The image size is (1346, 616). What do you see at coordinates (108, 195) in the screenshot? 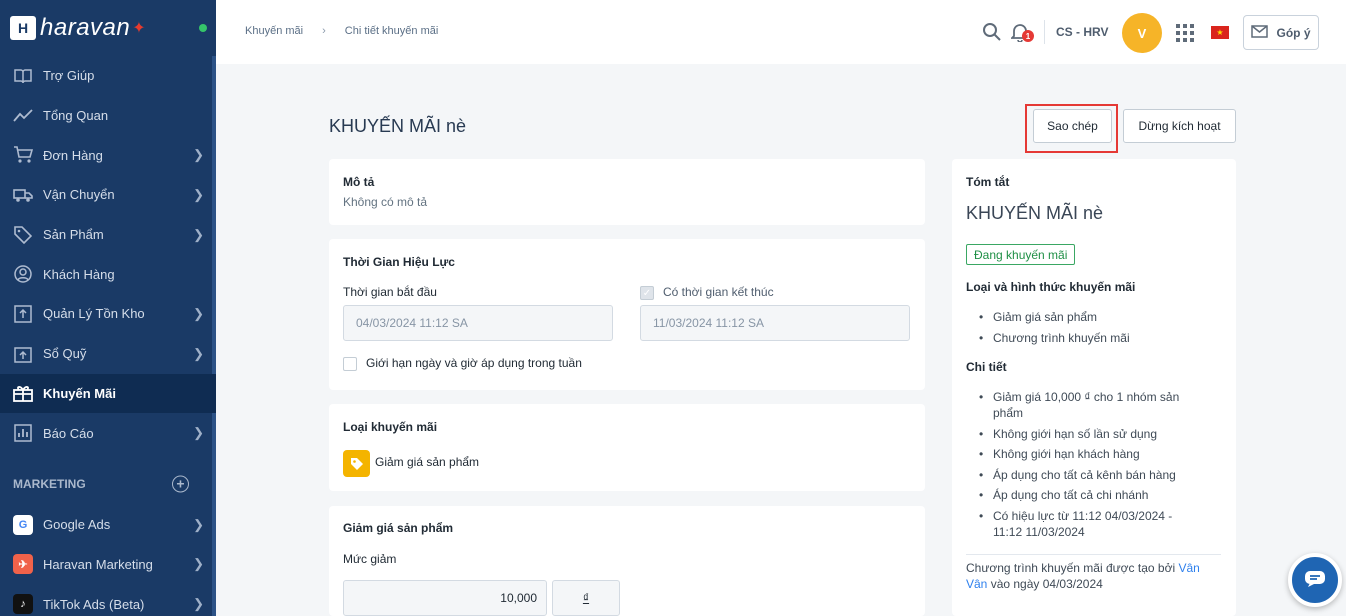
I see `sidebar-item-shipping: Vận Chuyển ❯` at bounding box center [108, 195].